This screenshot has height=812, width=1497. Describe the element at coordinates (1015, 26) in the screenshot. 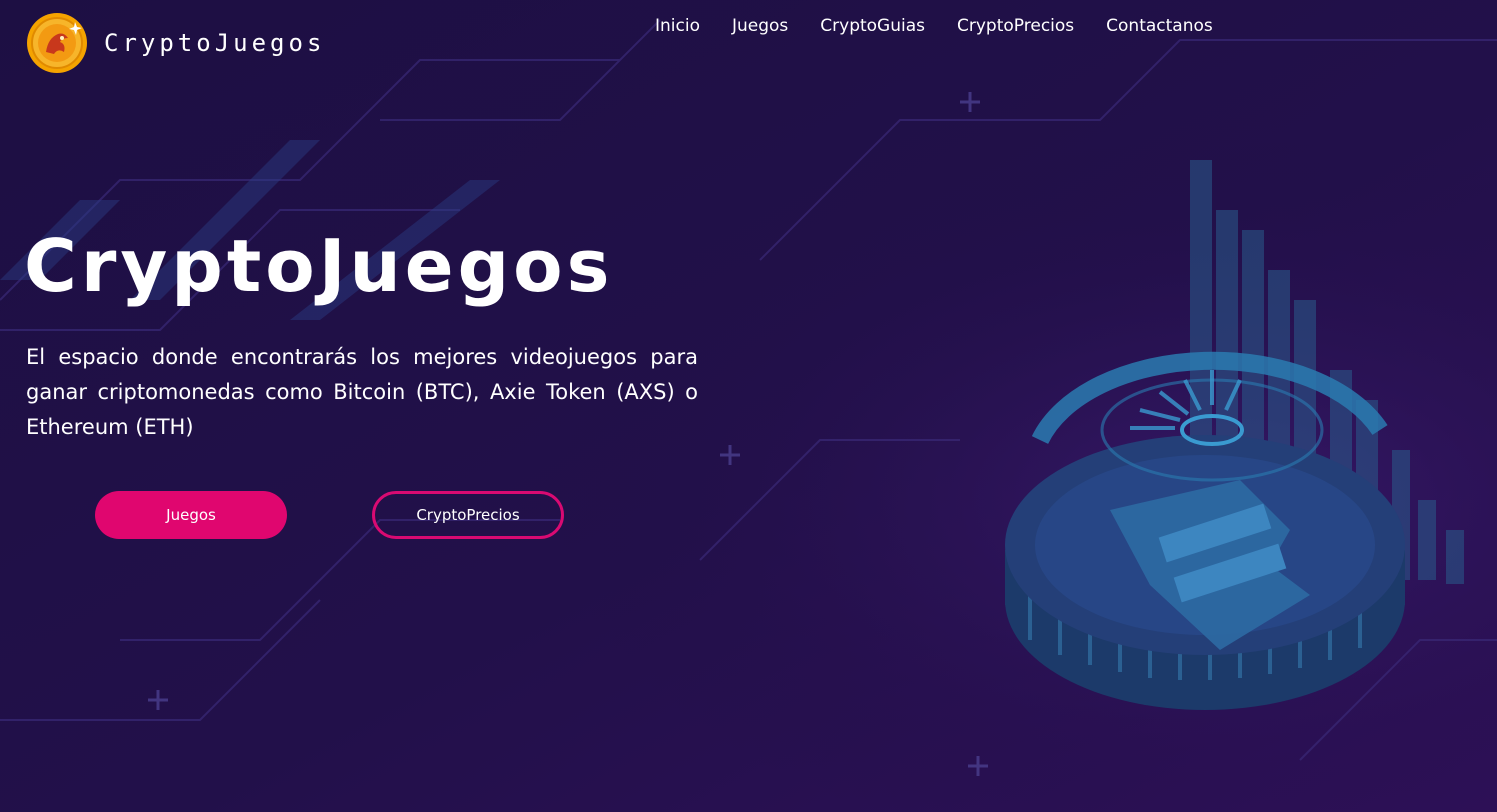

I see `nav-item-cryptoprecios: CryptoPrecios` at that location.